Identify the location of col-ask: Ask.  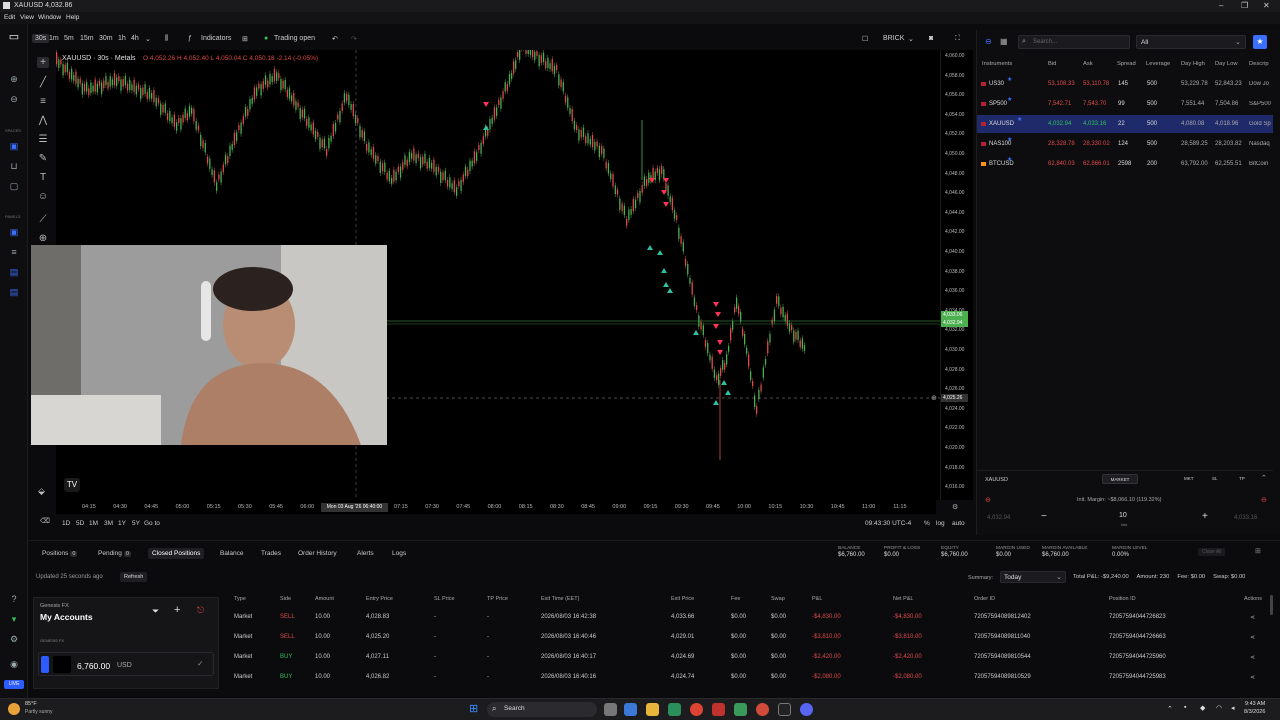
(1088, 64).